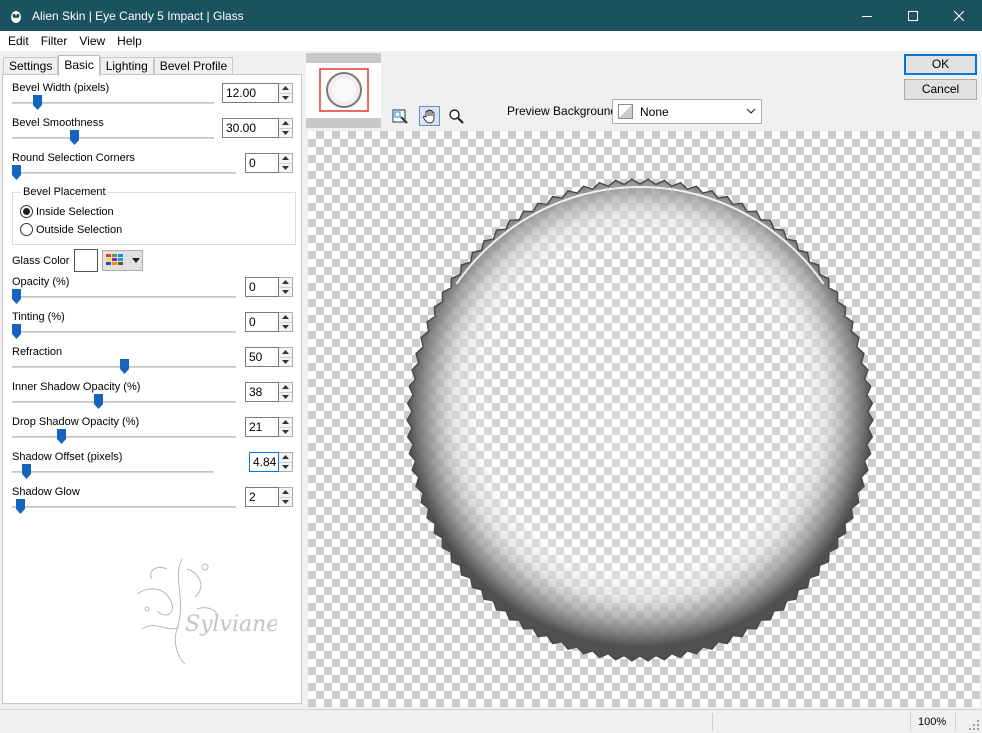  I want to click on refraction-input: 50, so click(262, 357).